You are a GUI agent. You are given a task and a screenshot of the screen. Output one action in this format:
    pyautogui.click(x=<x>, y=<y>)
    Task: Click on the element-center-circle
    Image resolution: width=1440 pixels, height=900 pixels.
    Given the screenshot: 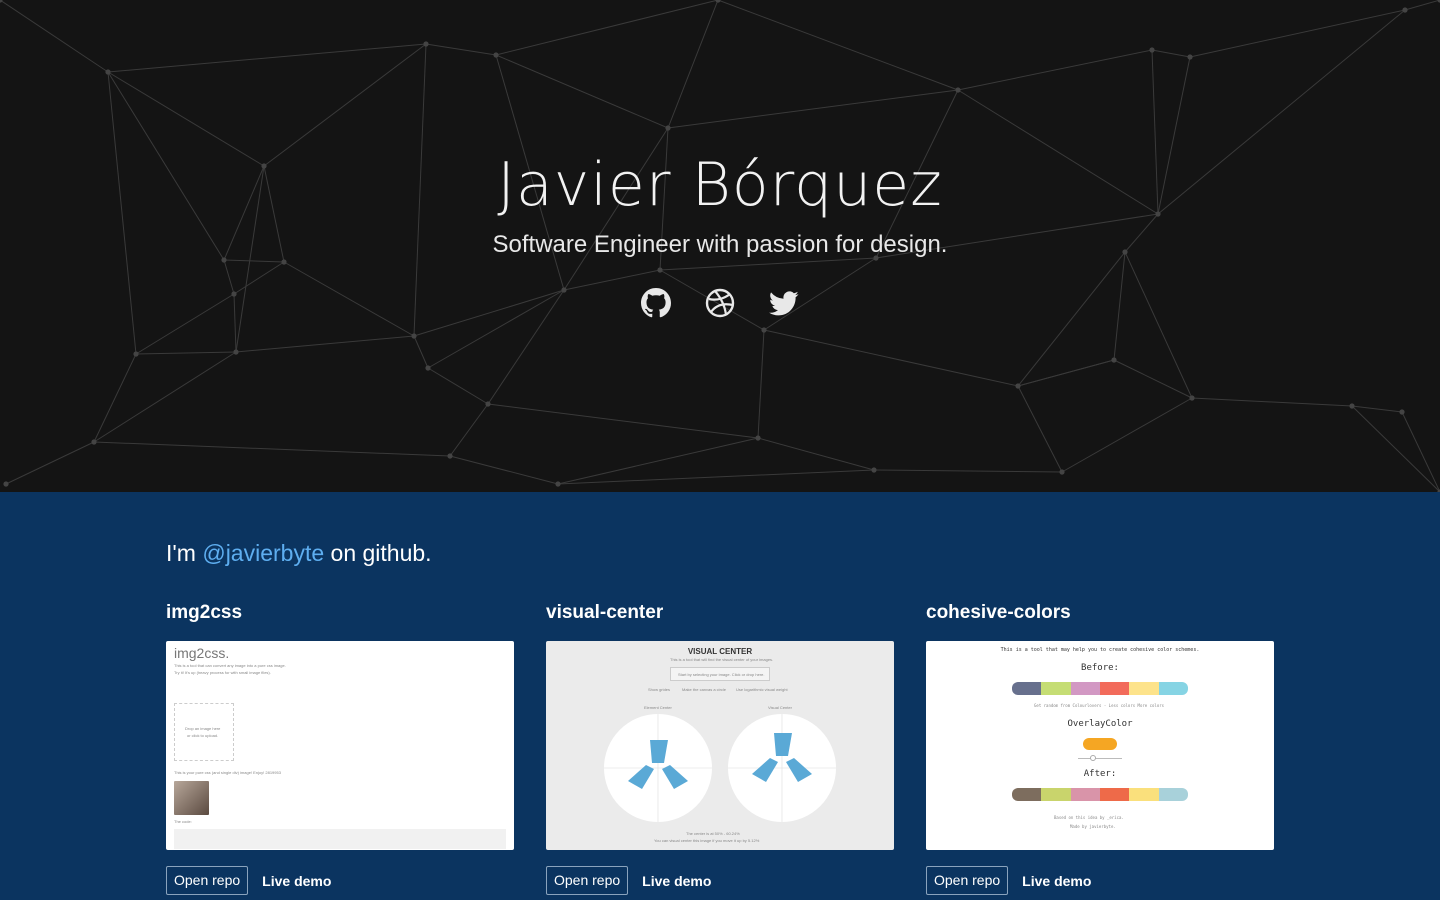 What is the action you would take?
    pyautogui.click(x=658, y=768)
    